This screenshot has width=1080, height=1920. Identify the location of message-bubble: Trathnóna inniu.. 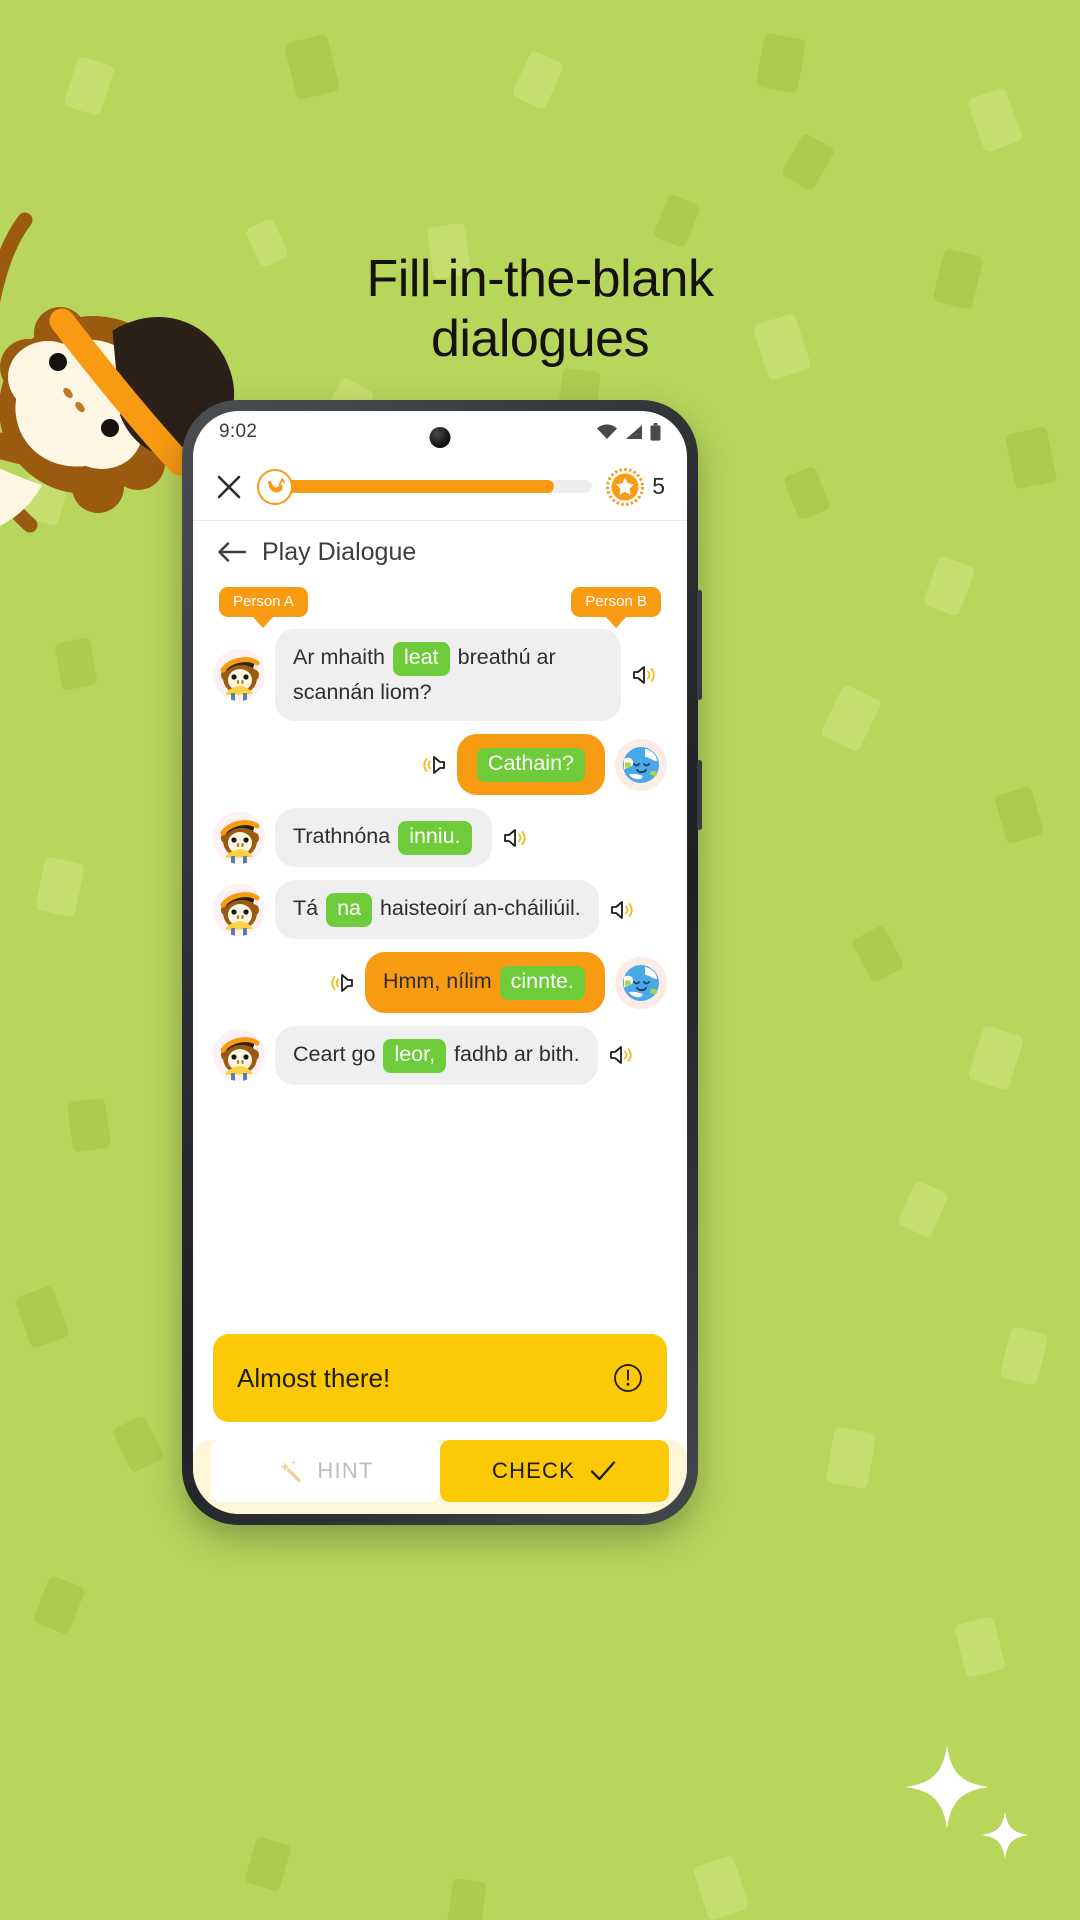
(383, 838).